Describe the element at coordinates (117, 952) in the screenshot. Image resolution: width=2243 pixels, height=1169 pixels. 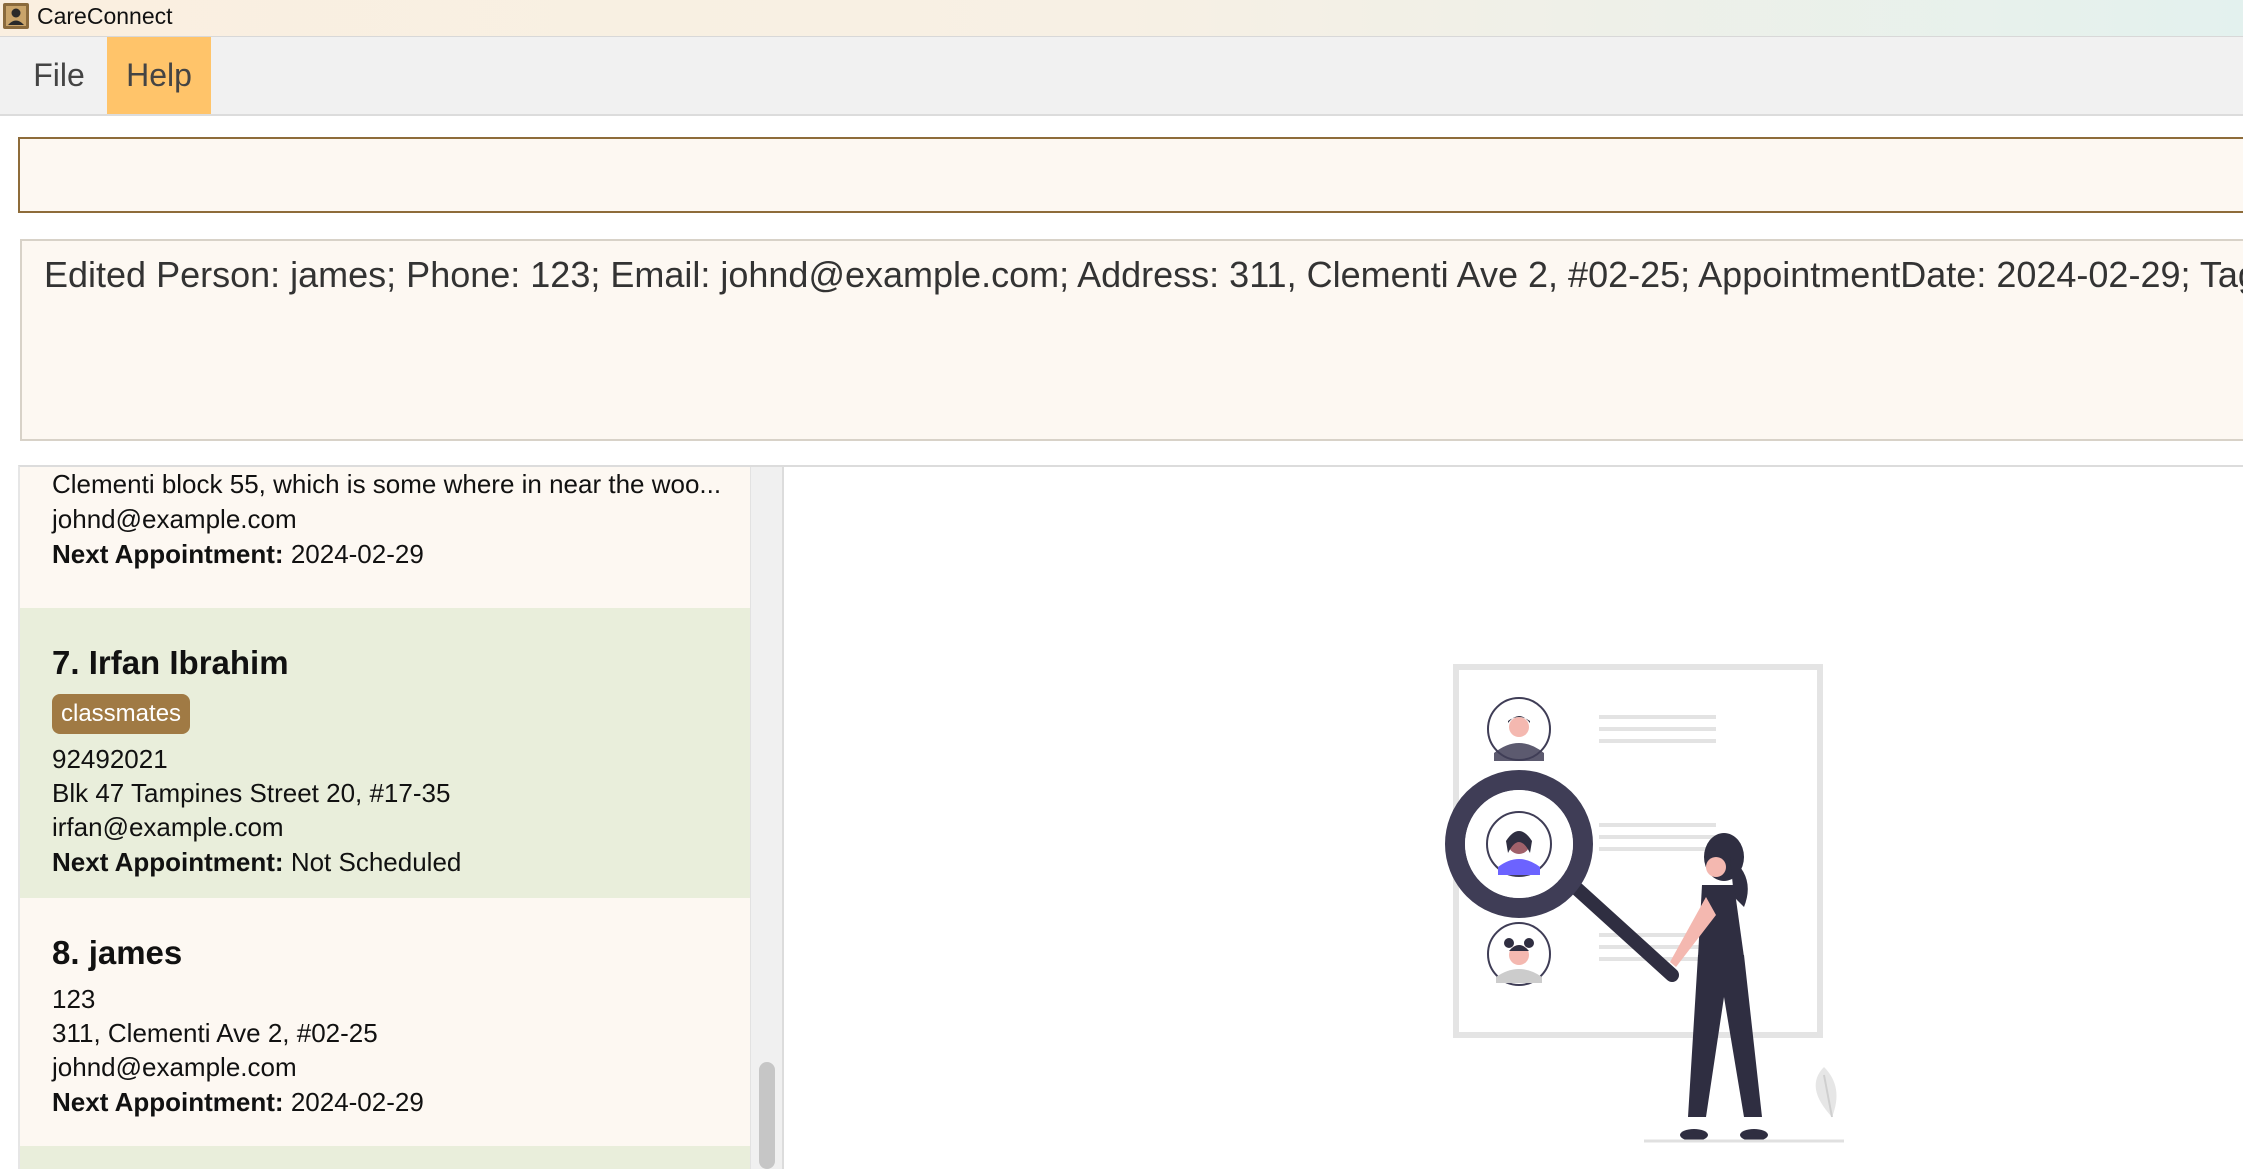
I see `person-name: 8. james` at that location.